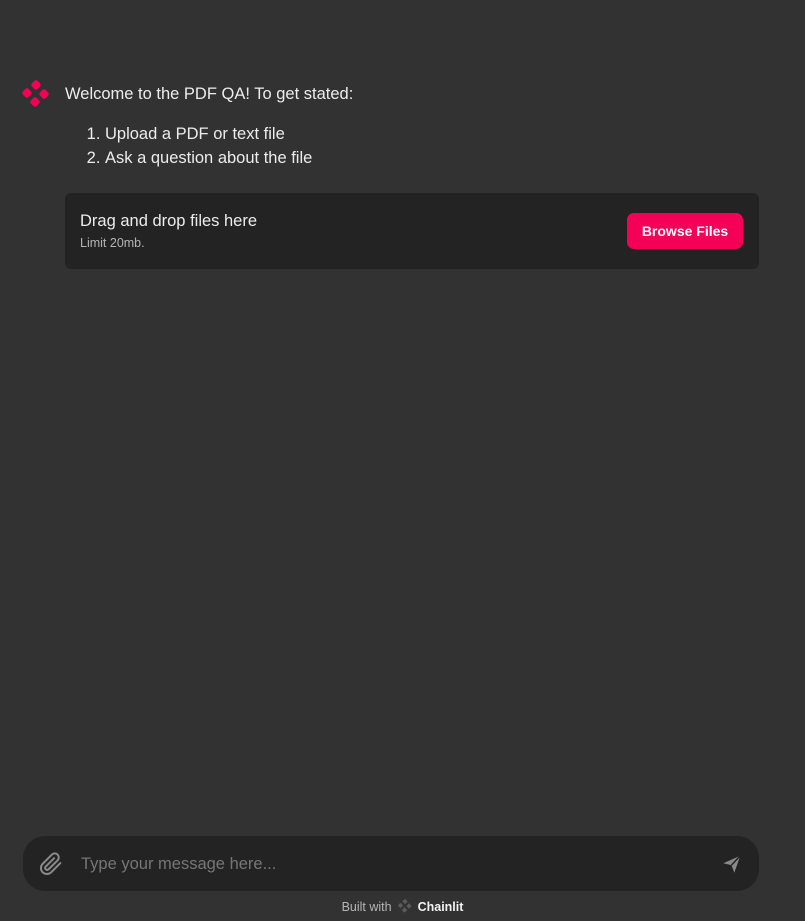  Describe the element at coordinates (432, 158) in the screenshot. I see `step-item-ask: Ask a question about the file` at that location.